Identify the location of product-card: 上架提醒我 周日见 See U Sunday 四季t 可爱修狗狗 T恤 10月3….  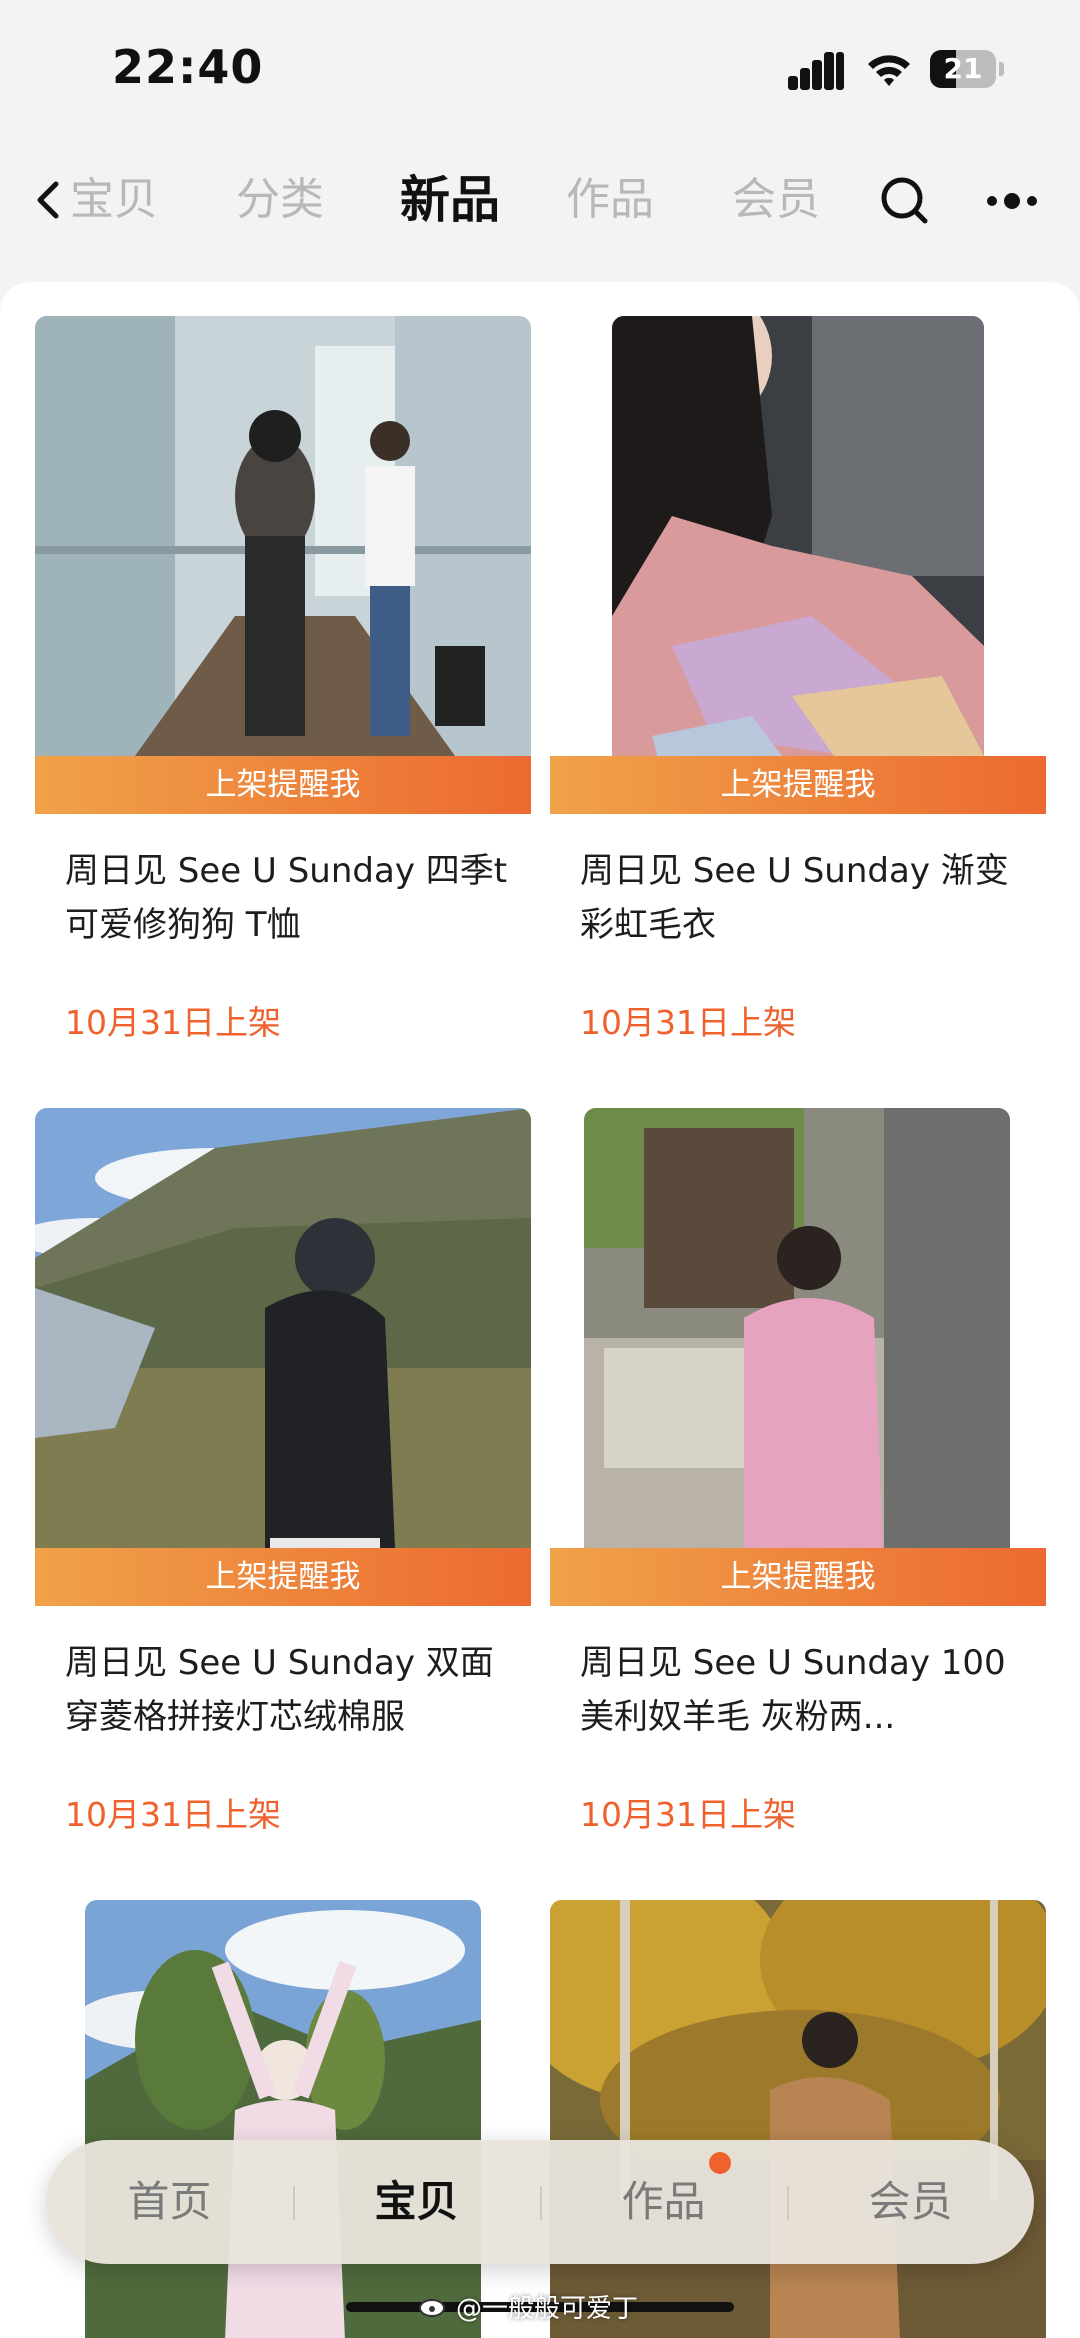
(283, 679).